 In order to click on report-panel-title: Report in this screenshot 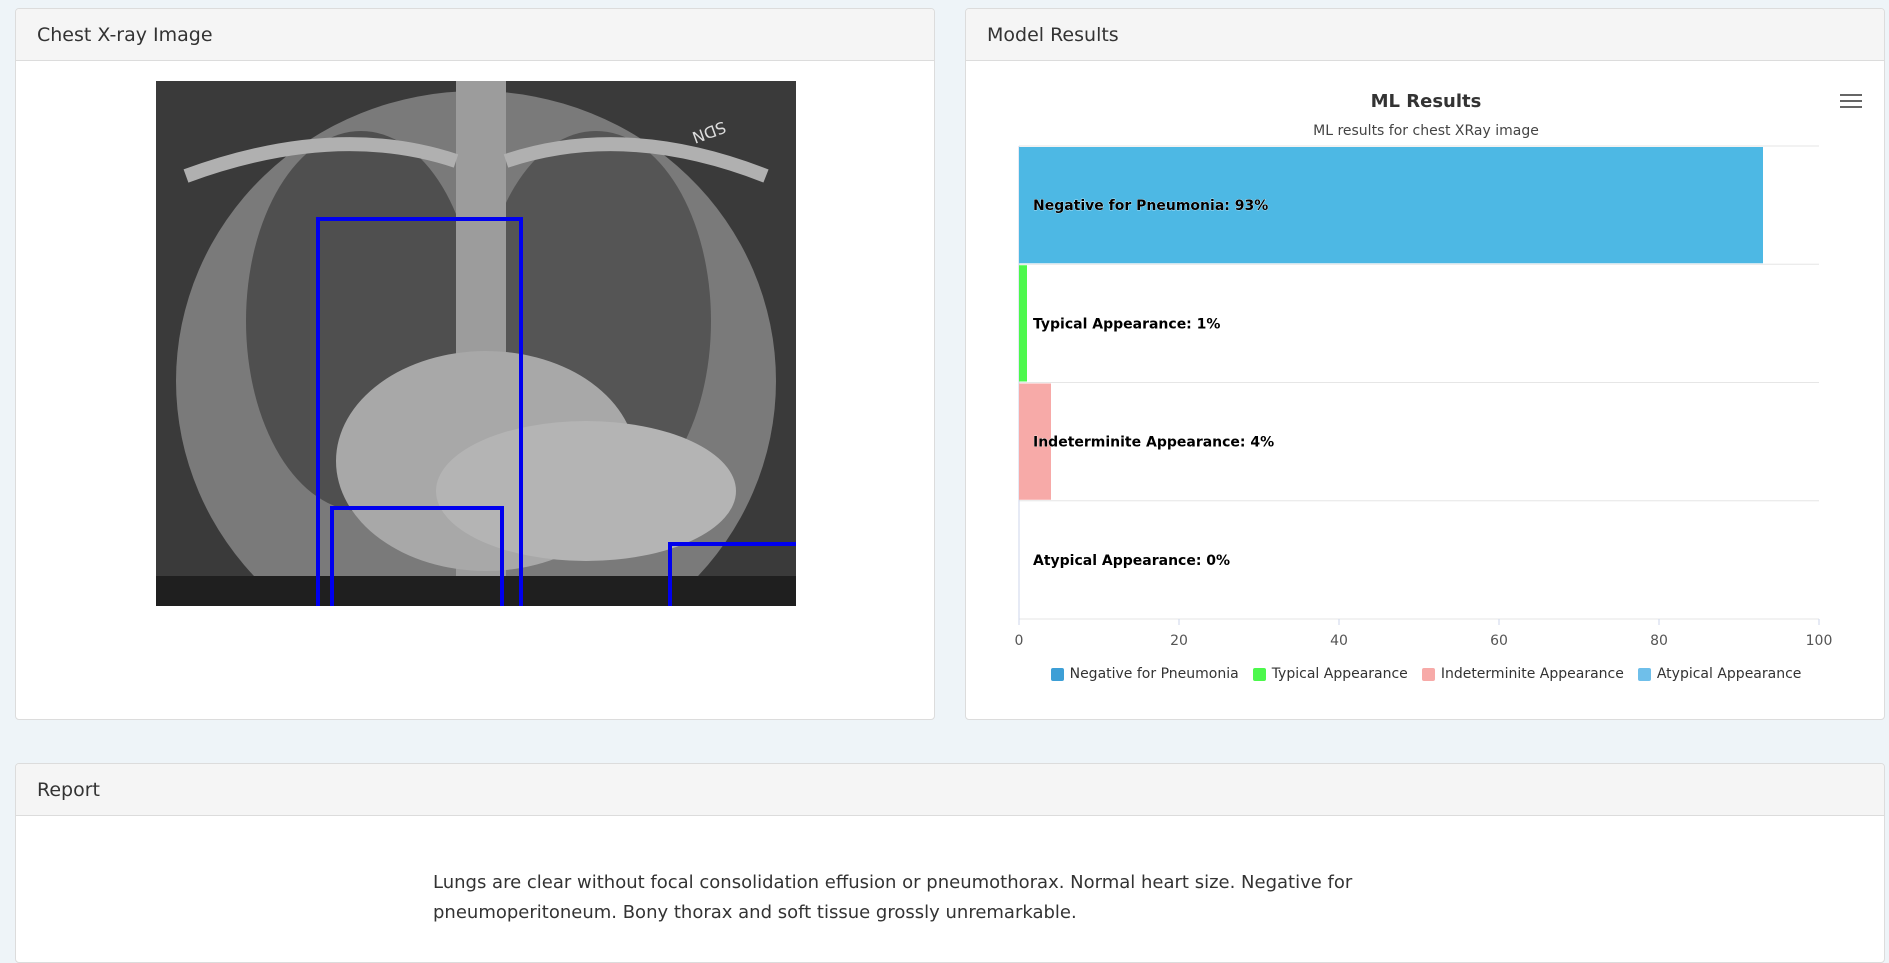, I will do `click(950, 790)`.